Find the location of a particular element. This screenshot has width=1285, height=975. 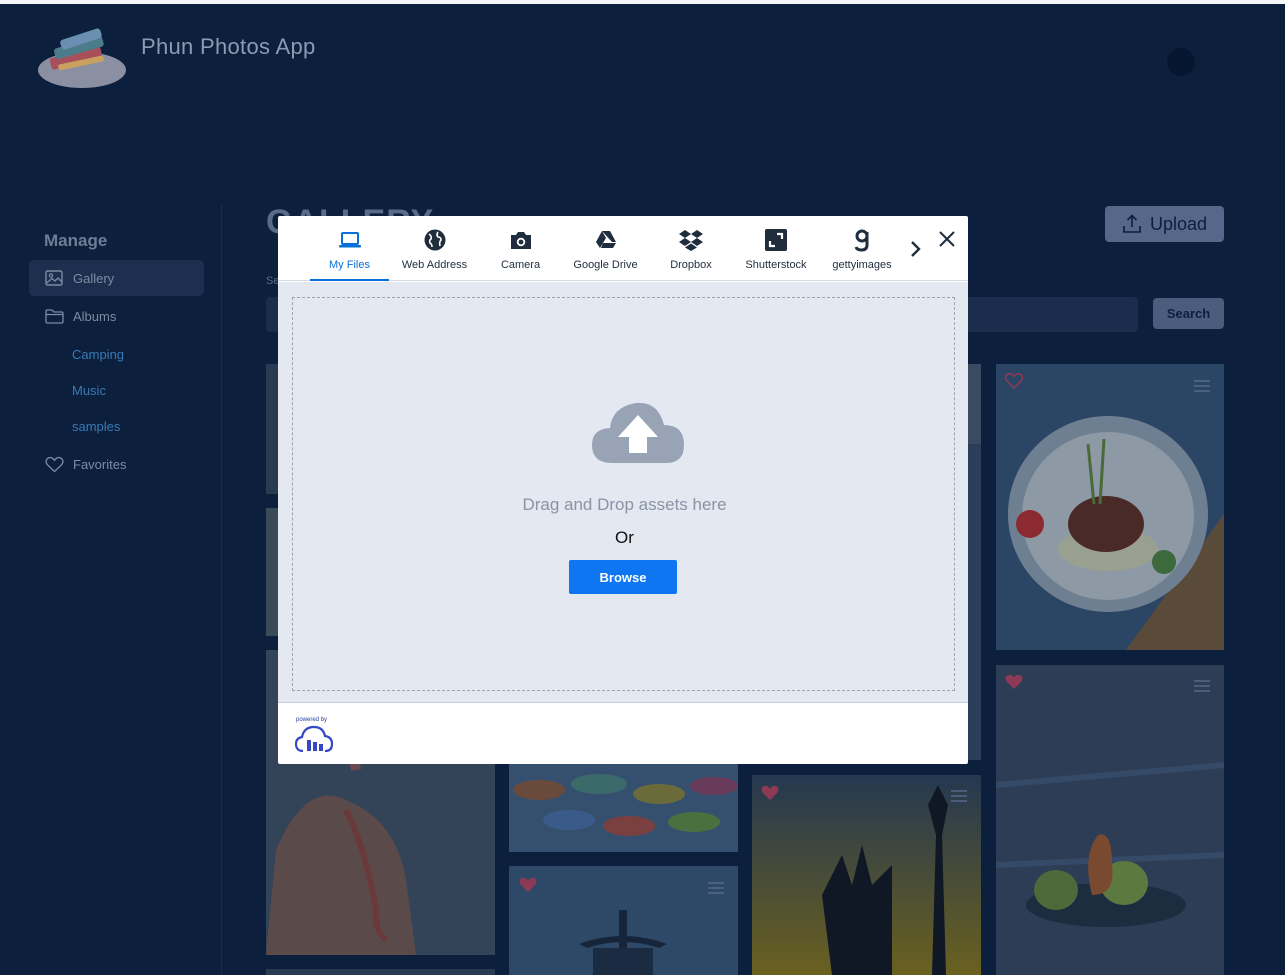

gettyimages-icon is located at coordinates (862, 240).